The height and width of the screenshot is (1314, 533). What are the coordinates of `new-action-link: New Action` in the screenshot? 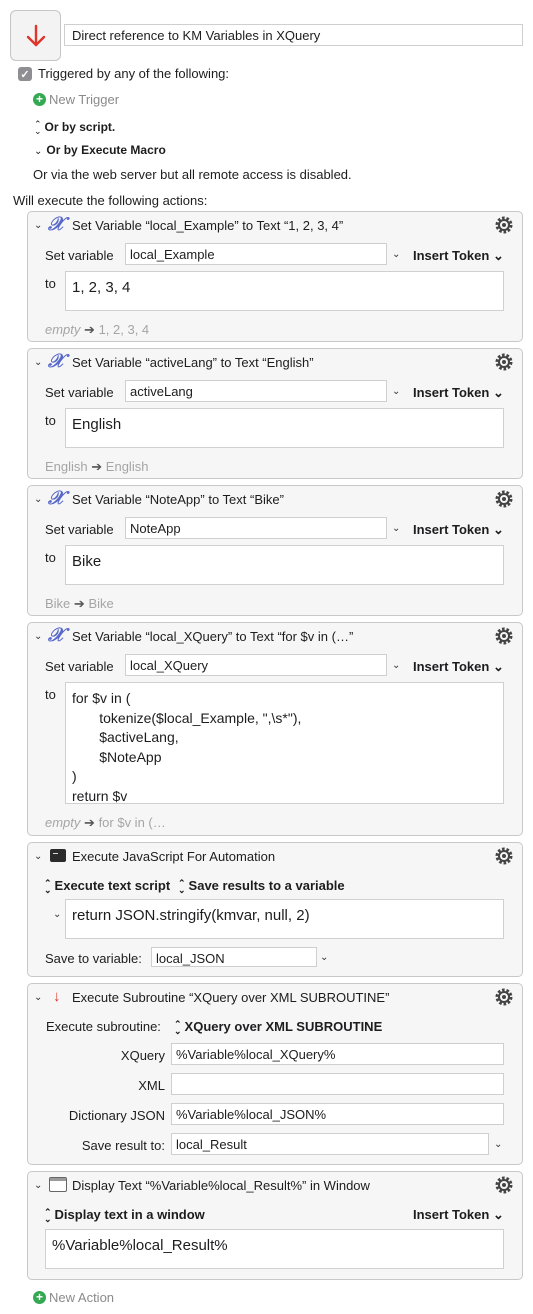 It's located at (81, 1297).